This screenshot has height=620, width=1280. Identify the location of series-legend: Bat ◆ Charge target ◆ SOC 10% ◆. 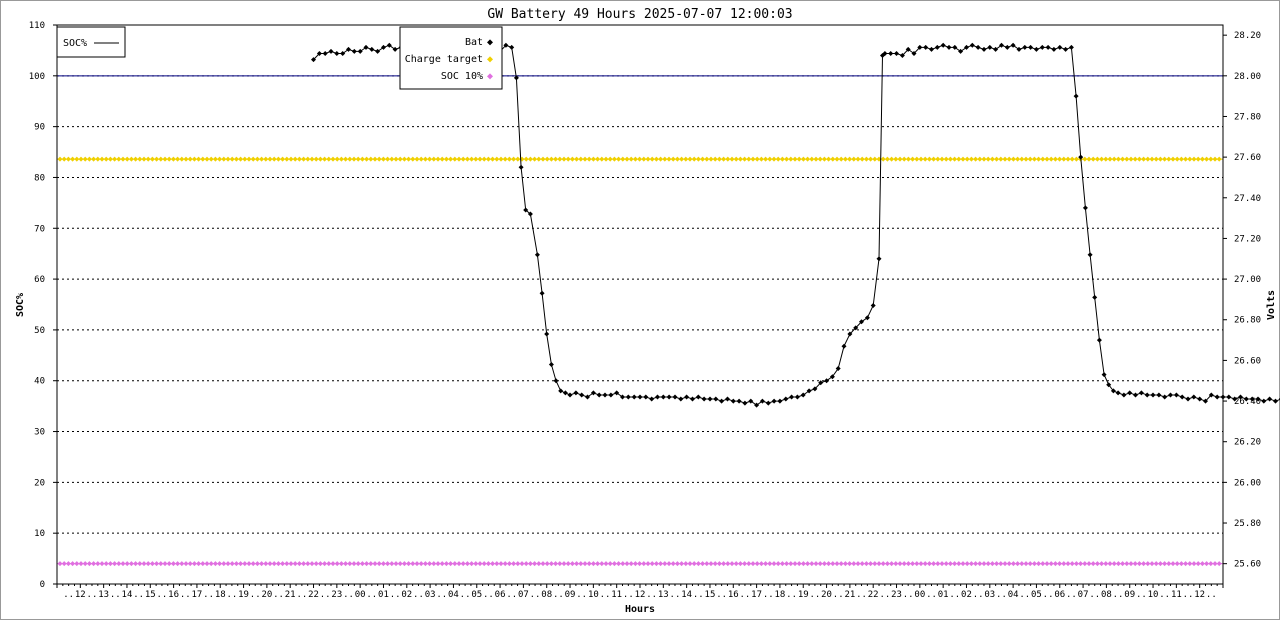
(451, 58).